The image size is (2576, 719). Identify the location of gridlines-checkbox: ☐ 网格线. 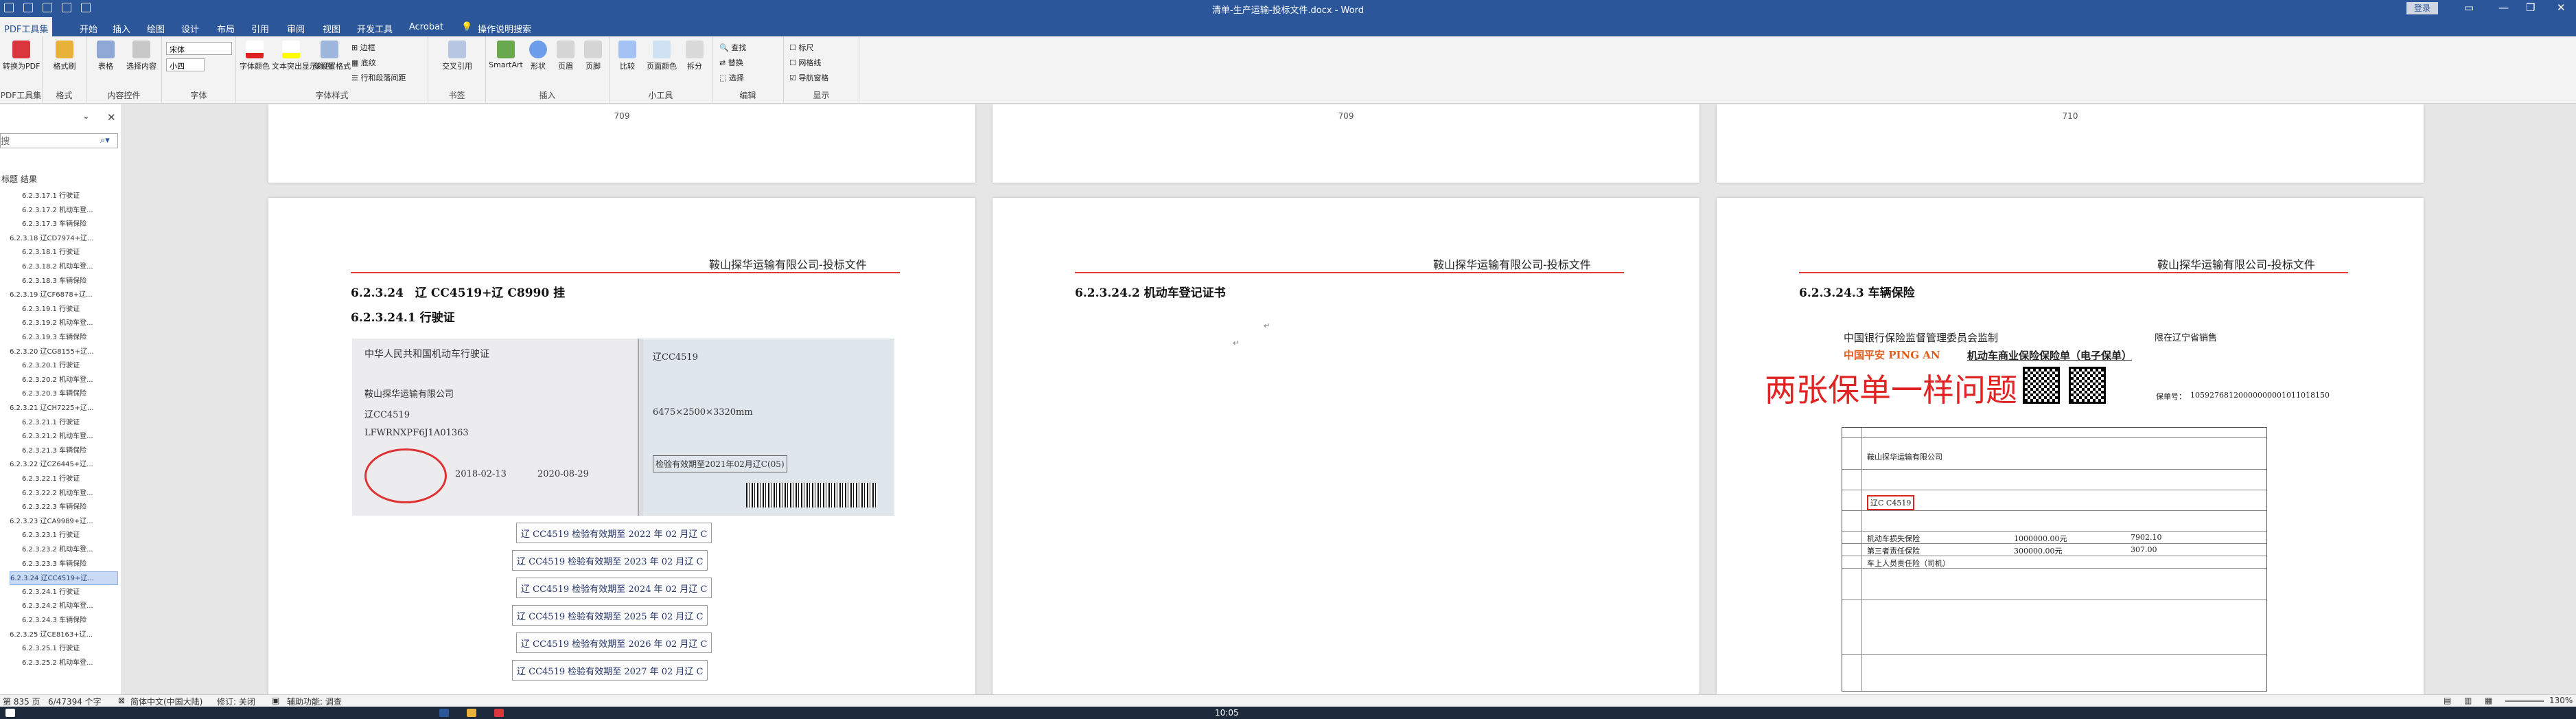
(805, 62).